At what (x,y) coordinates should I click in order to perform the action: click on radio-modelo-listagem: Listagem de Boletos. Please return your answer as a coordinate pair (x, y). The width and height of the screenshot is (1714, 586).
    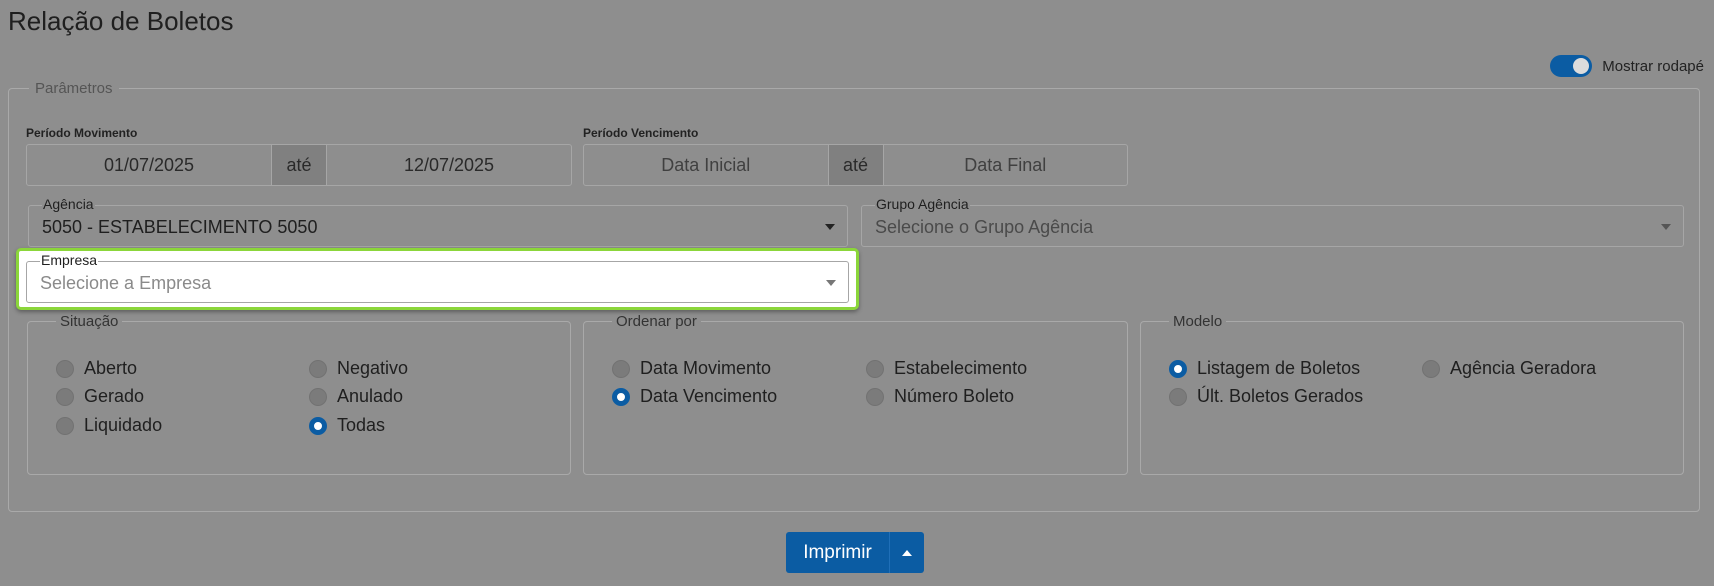
    Looking at the image, I should click on (1264, 368).